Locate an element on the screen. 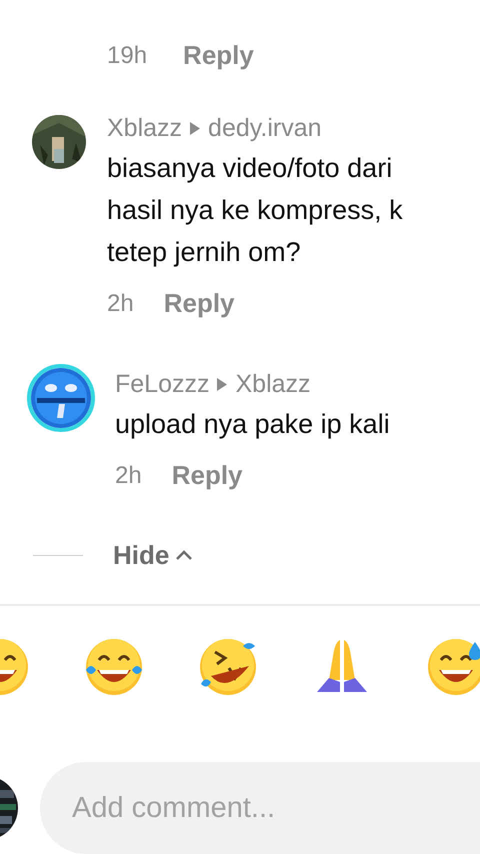 The height and width of the screenshot is (854, 480). author-name: FeLozzz is located at coordinates (162, 385).